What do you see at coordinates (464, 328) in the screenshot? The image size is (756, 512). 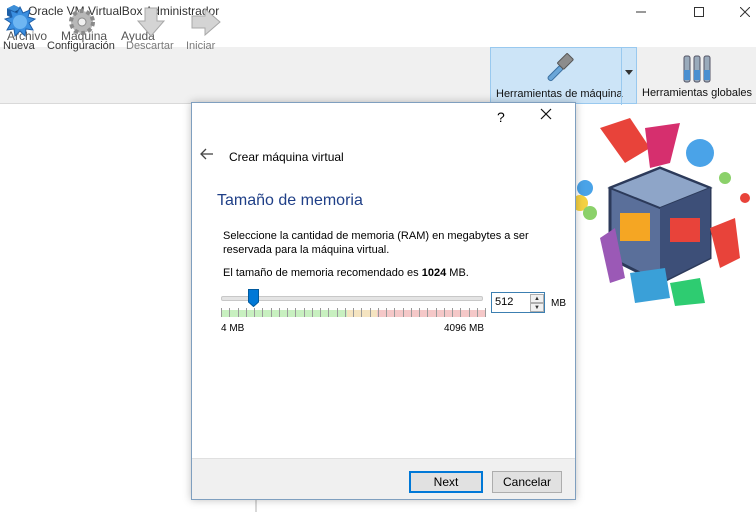 I see `slider-max-label: 4096 MB` at bounding box center [464, 328].